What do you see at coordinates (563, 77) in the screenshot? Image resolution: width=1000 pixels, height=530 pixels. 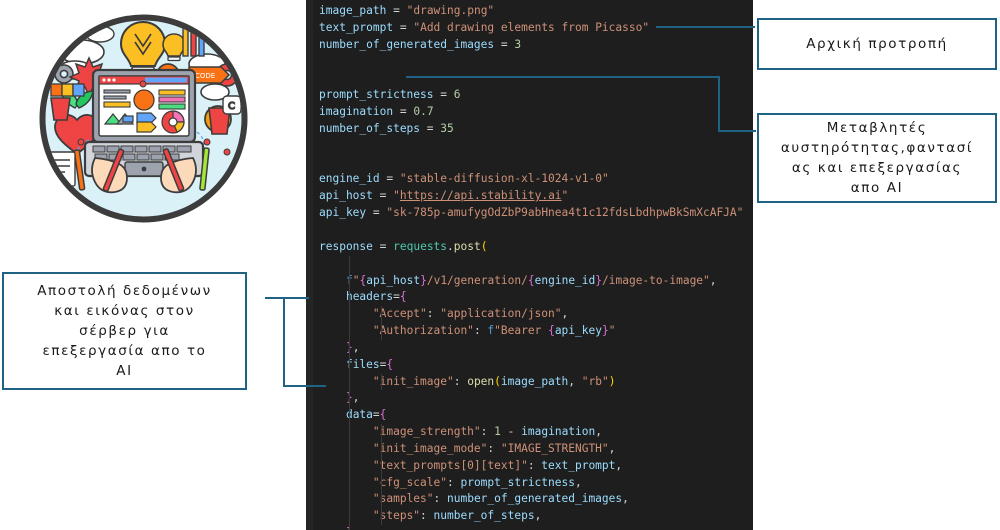 I see `connector-params-horizontal-top` at bounding box center [563, 77].